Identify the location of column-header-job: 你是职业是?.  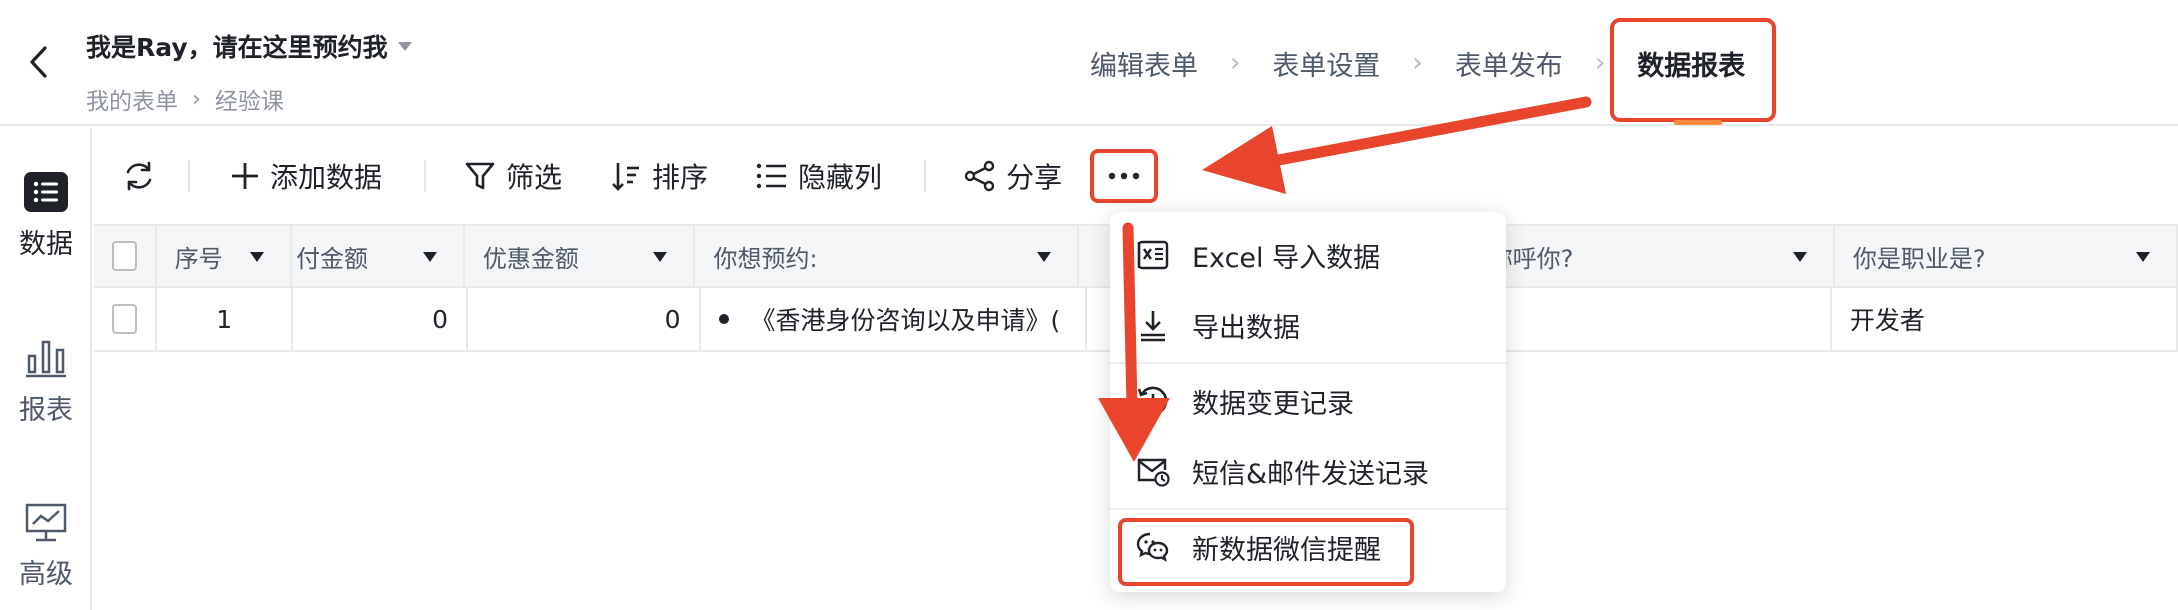
(2006, 256).